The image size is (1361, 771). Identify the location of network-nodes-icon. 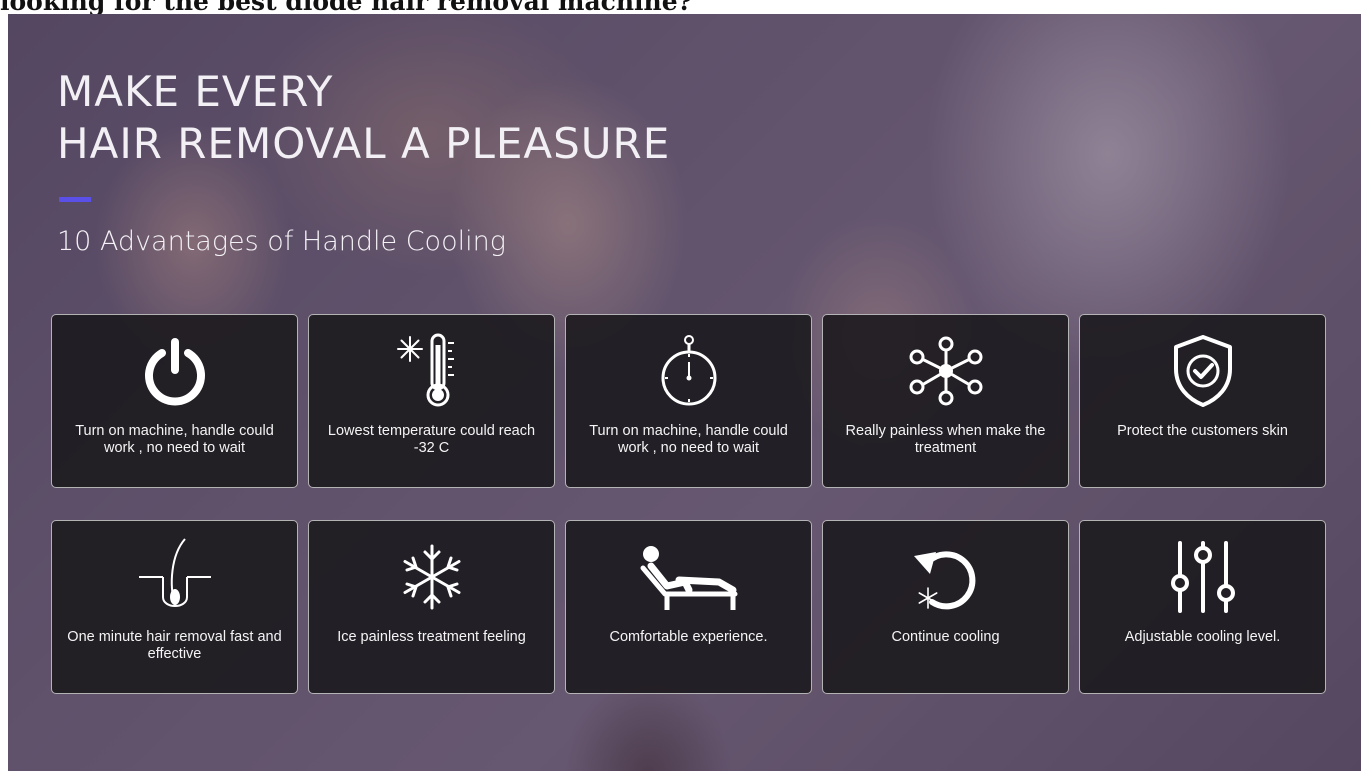
(945, 371).